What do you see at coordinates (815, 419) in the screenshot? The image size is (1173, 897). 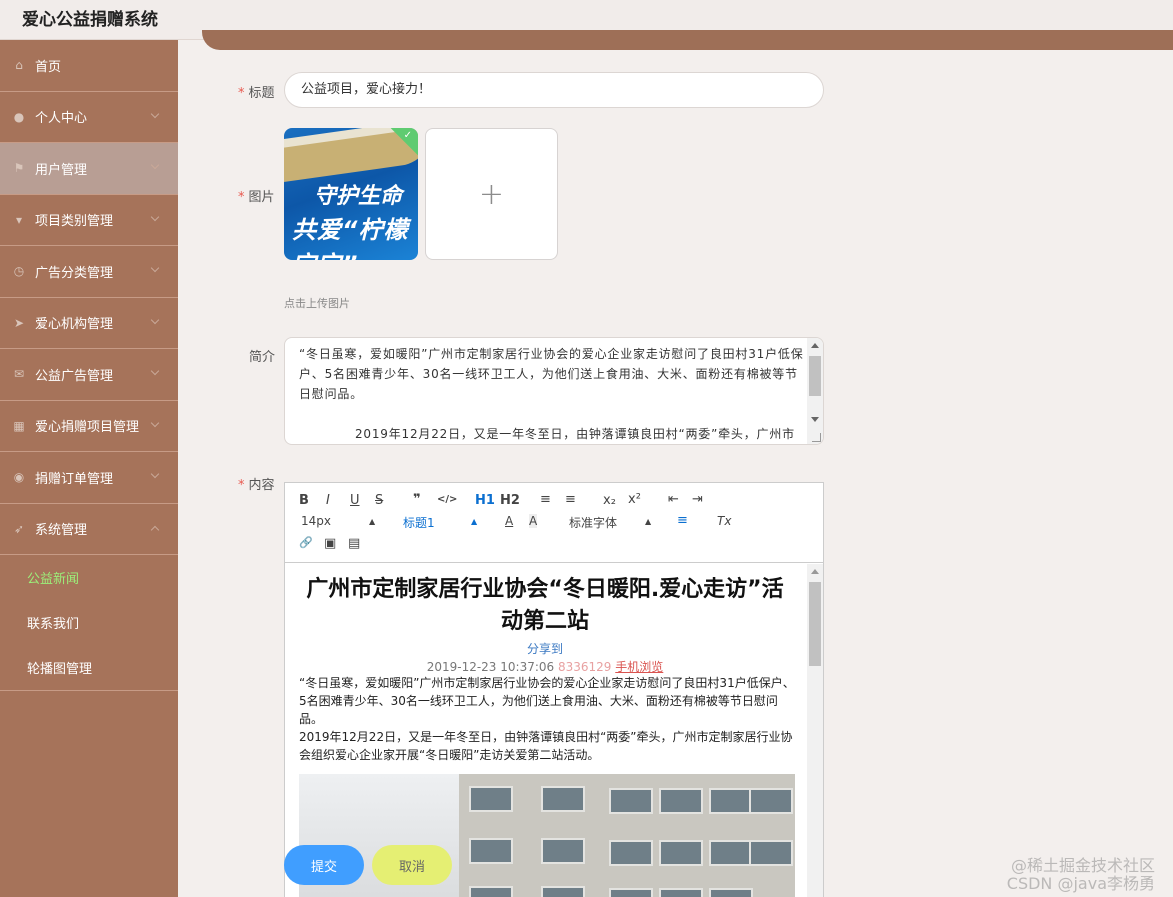 I see `scroll-down-icon` at bounding box center [815, 419].